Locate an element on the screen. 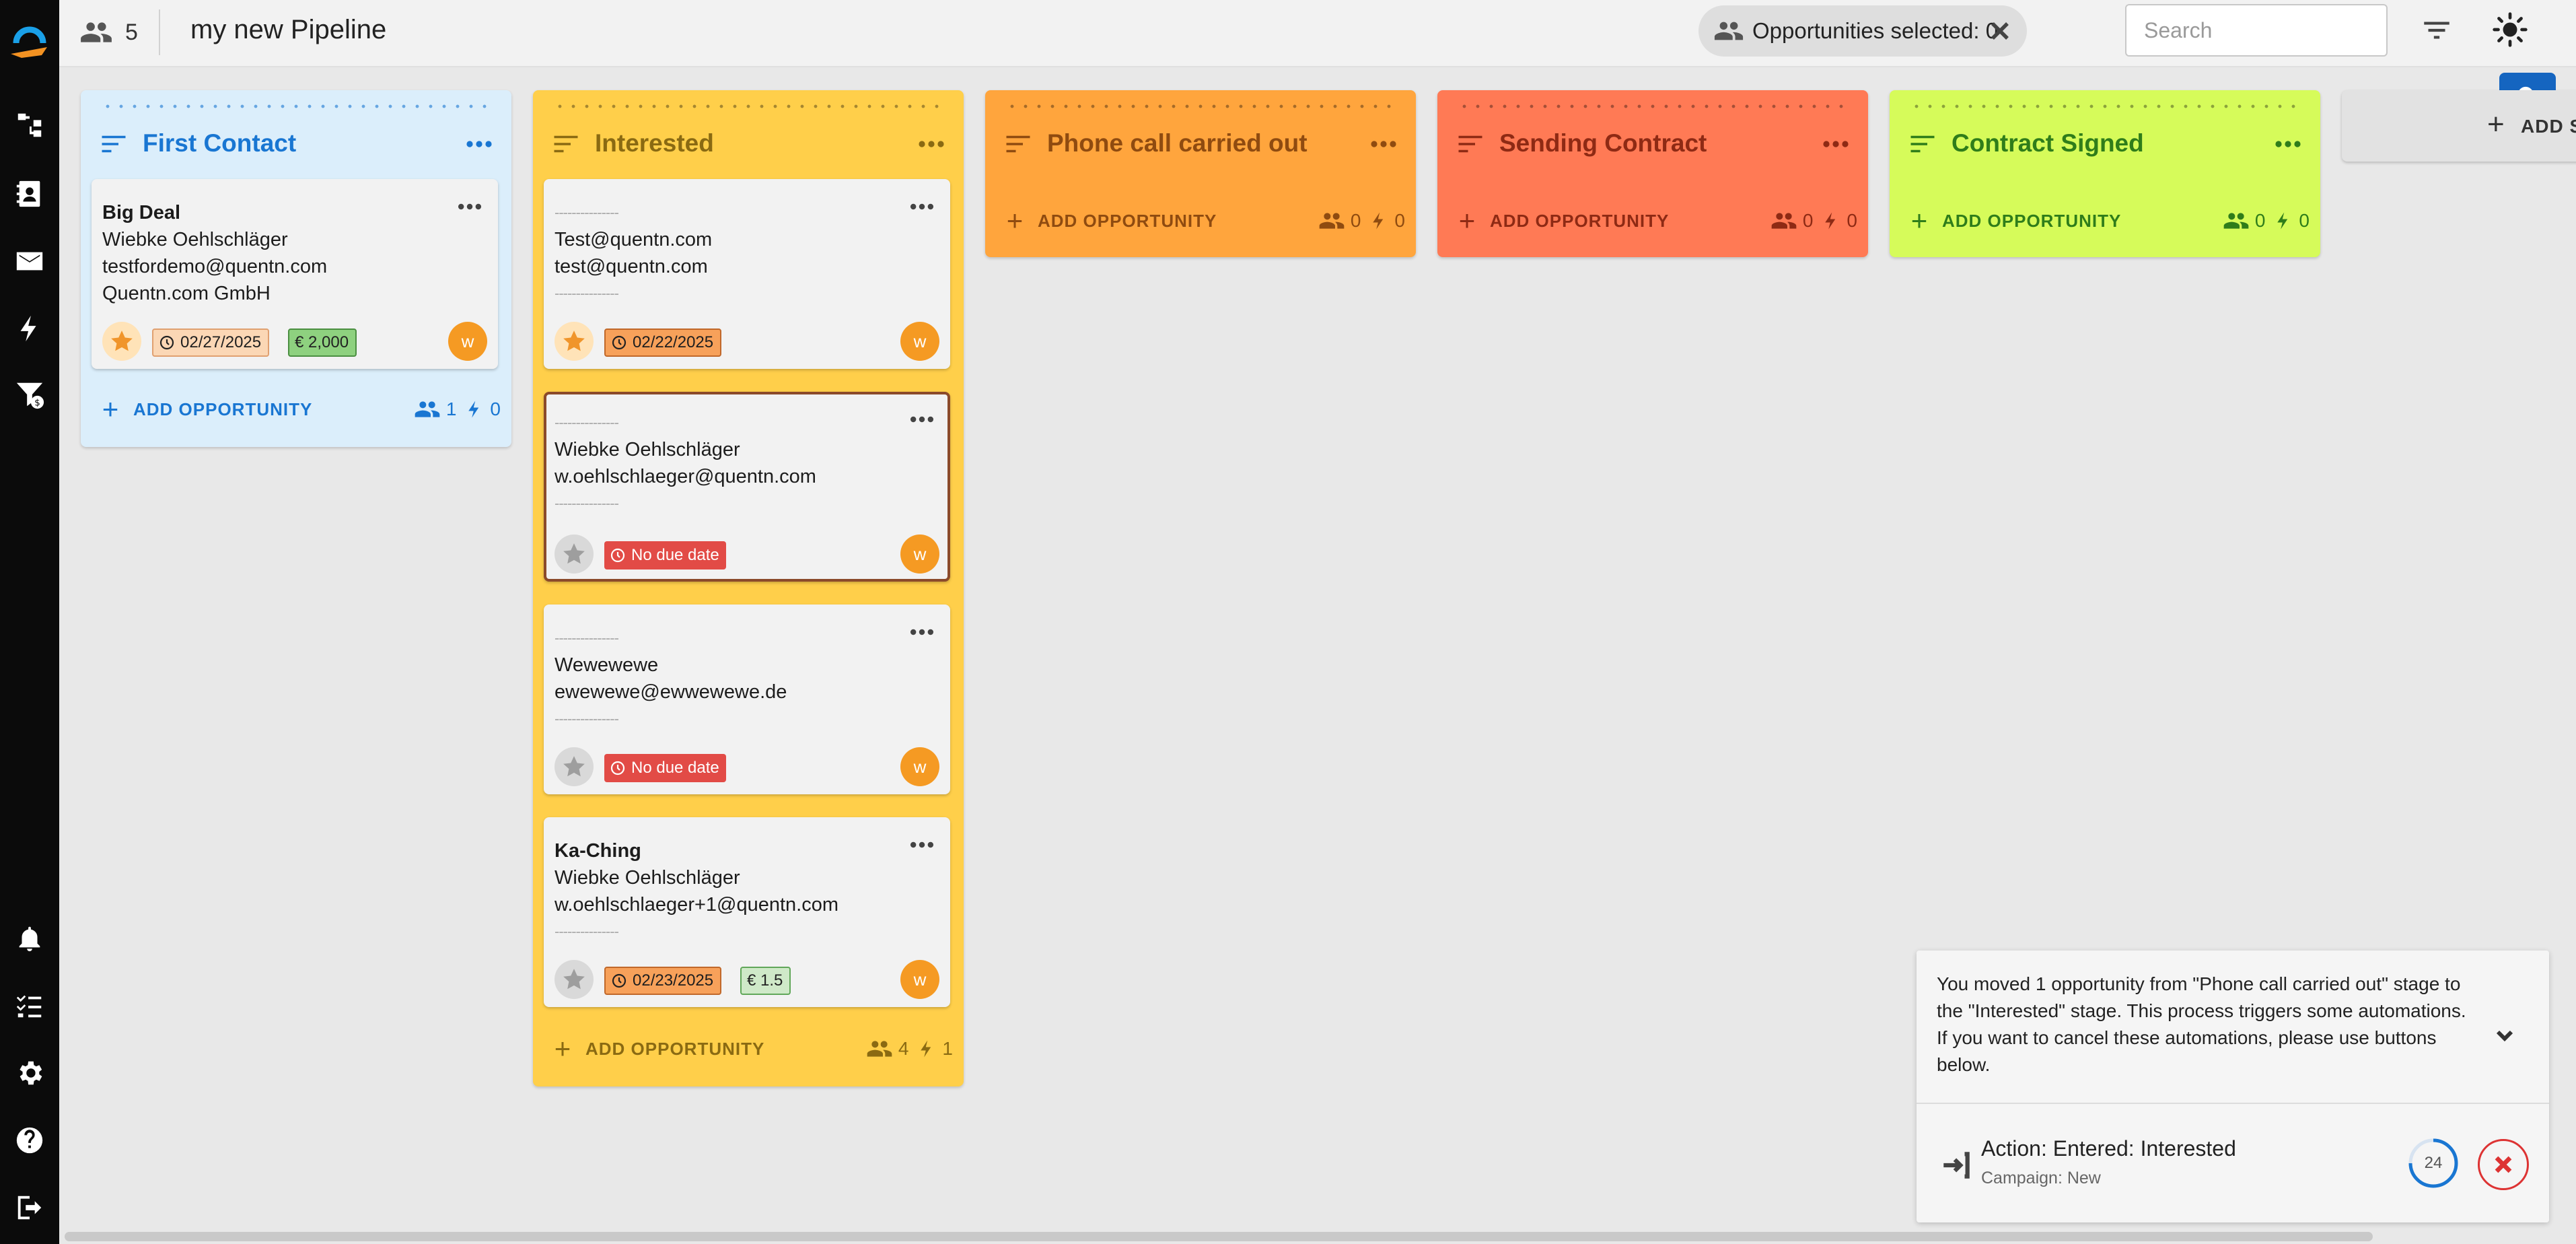 The width and height of the screenshot is (2576, 1244). contacts-icon is located at coordinates (29, 193).